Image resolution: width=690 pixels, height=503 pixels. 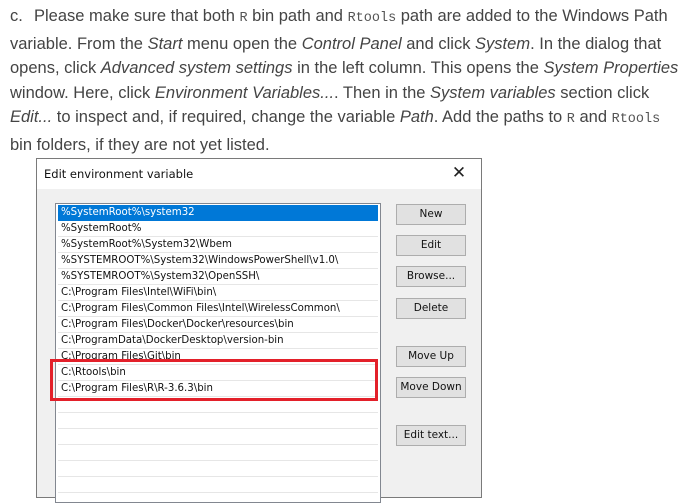 What do you see at coordinates (218, 341) in the screenshot?
I see `list-item: C:\ProgramData\DockerDesktop\version-bin` at bounding box center [218, 341].